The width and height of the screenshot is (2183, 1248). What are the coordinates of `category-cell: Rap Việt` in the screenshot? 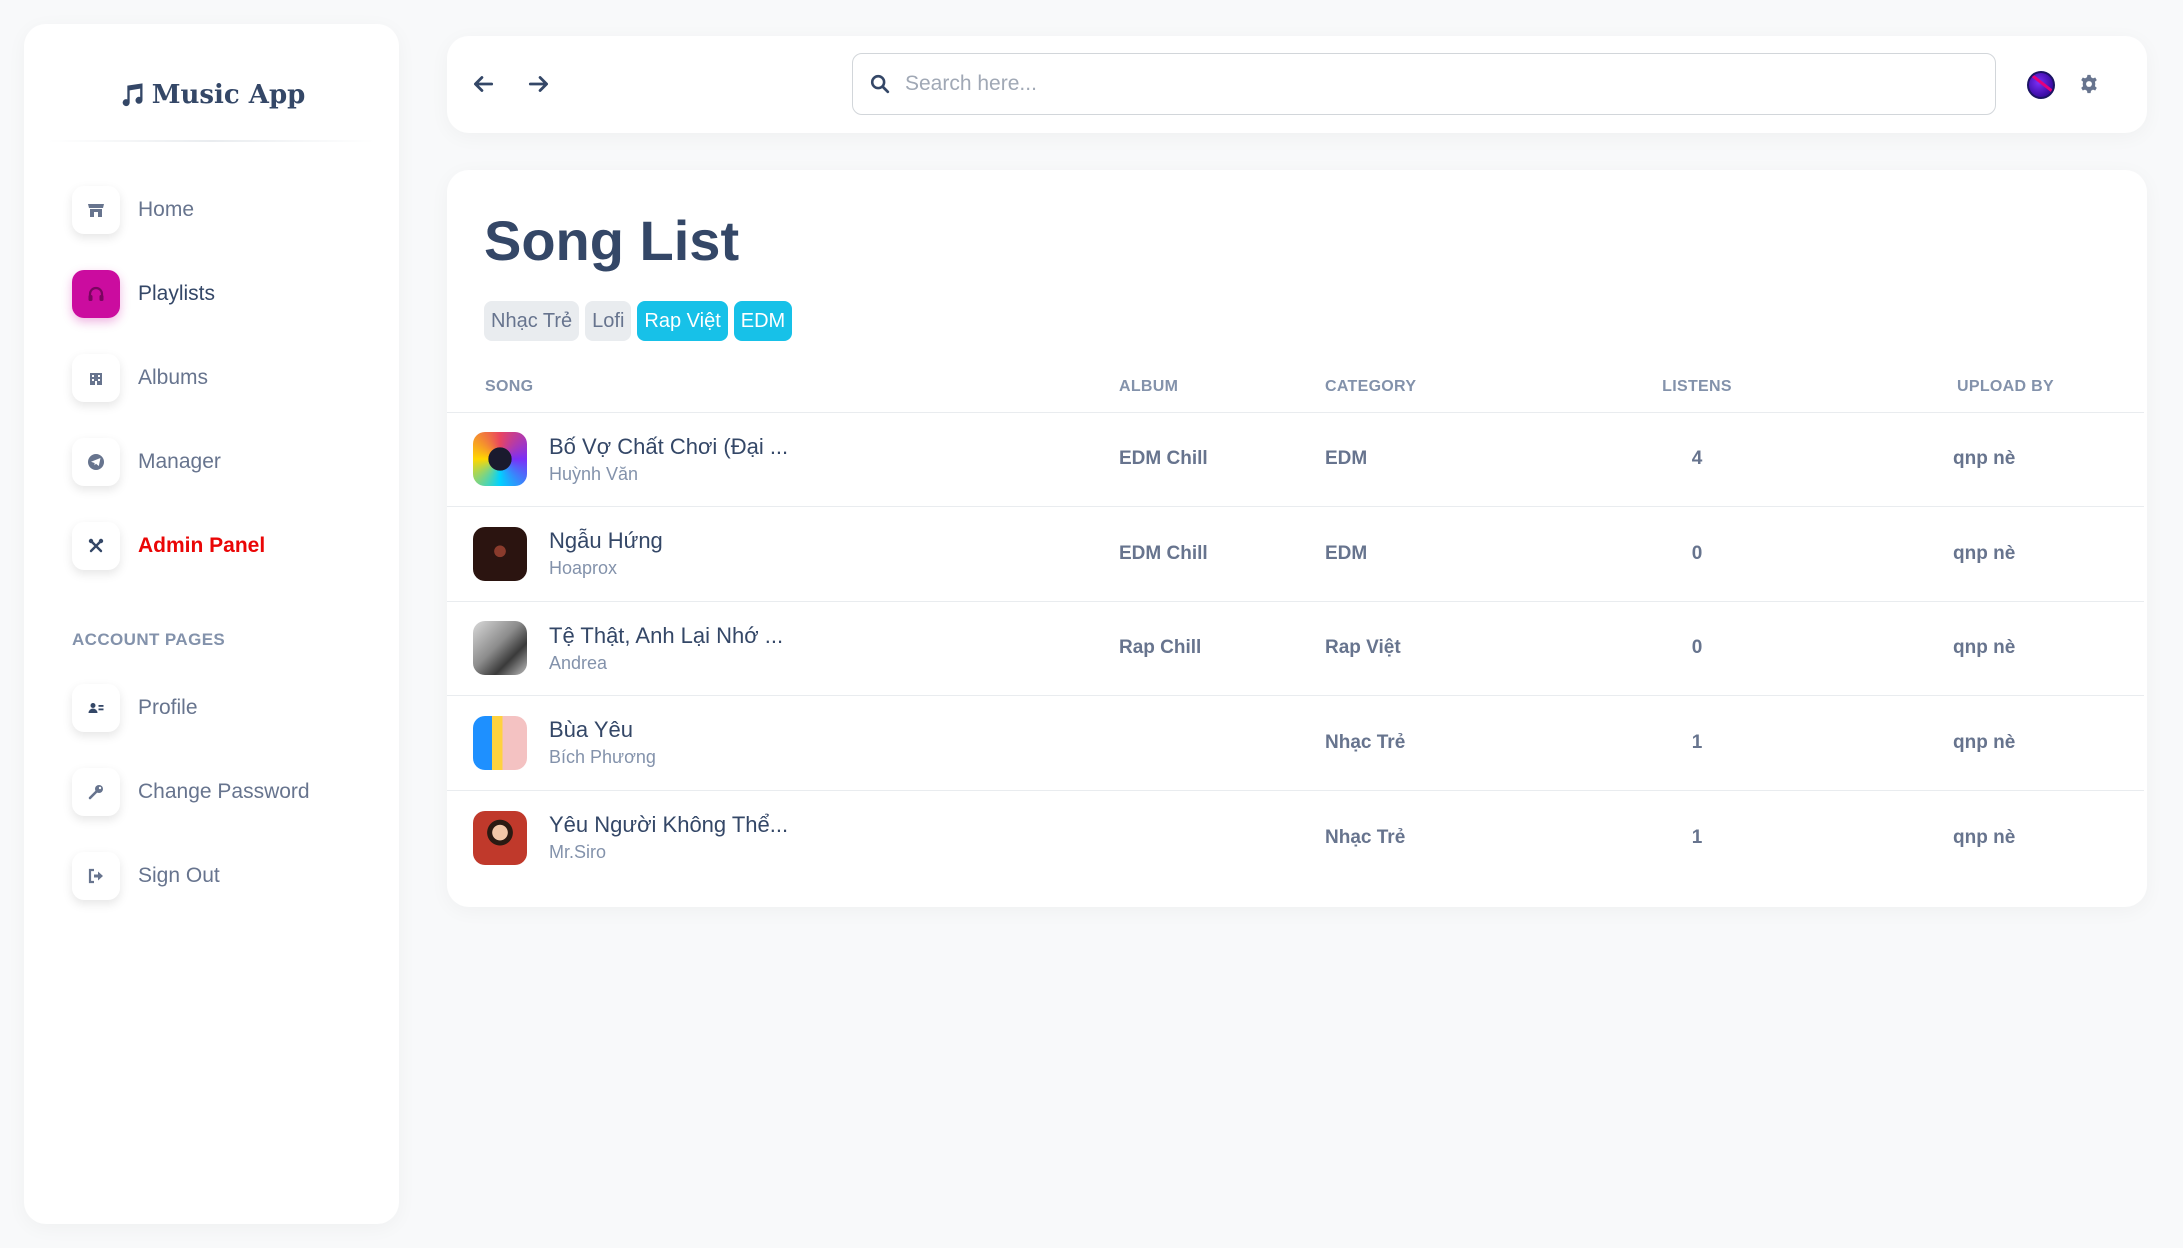 It's located at (1427, 648).